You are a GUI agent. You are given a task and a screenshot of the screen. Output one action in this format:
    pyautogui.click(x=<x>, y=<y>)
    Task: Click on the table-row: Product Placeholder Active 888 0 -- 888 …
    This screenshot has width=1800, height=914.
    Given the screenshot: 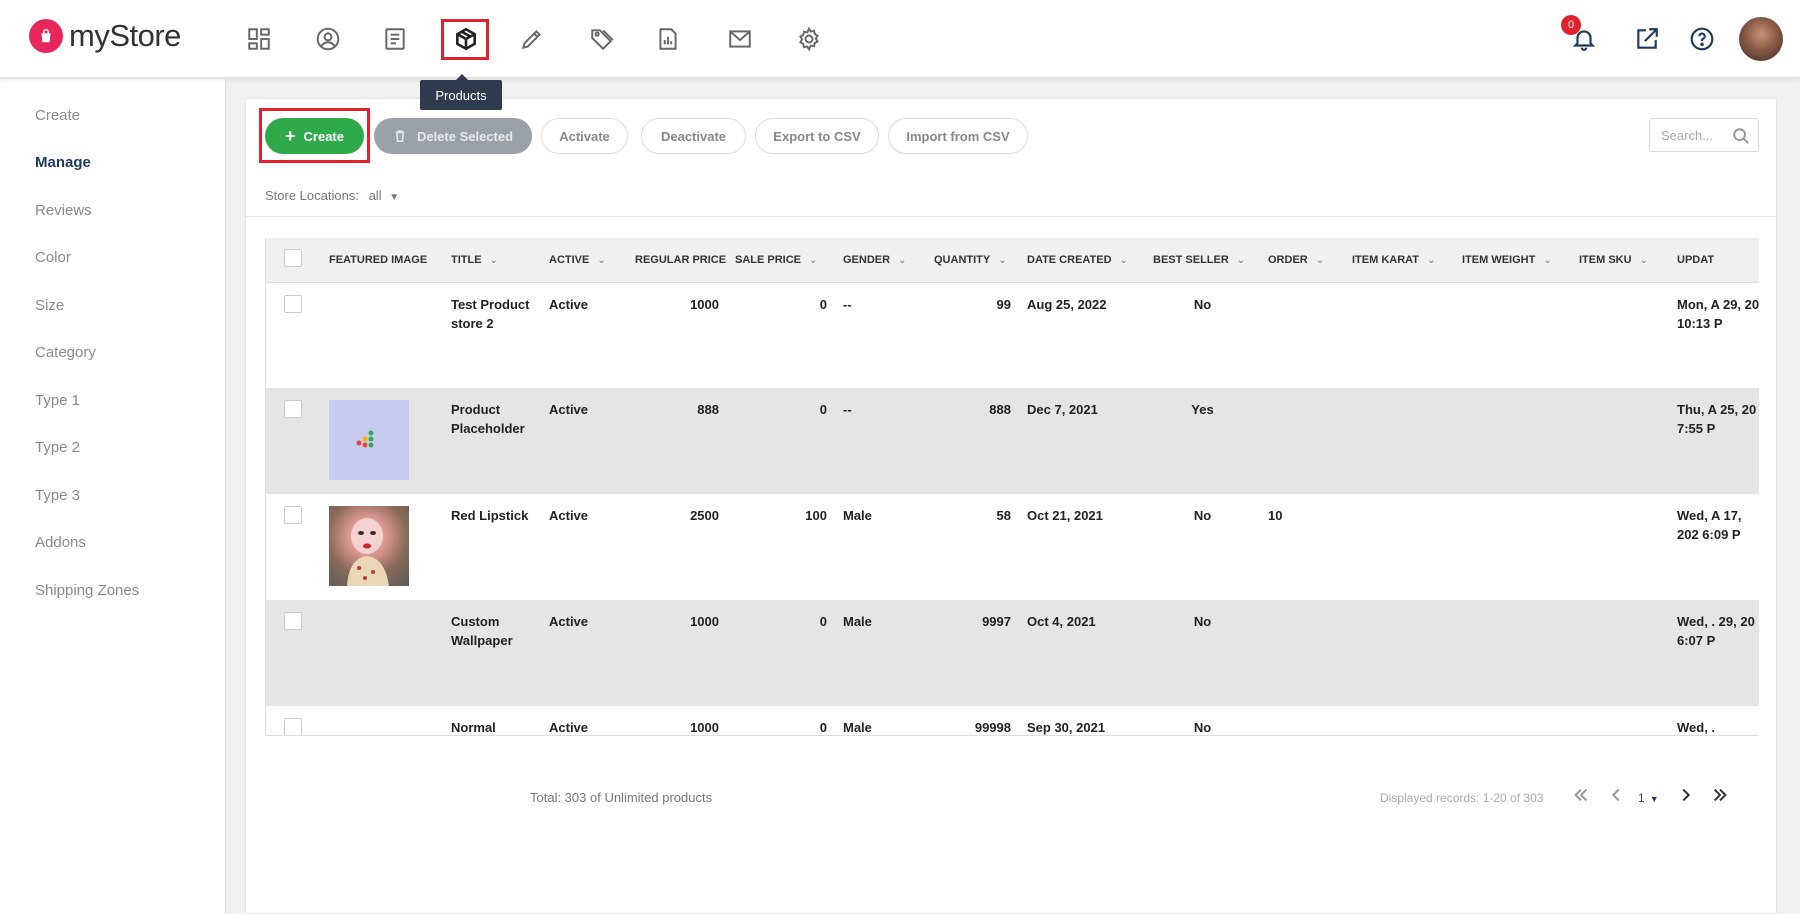 What is the action you would take?
    pyautogui.click(x=1012, y=441)
    